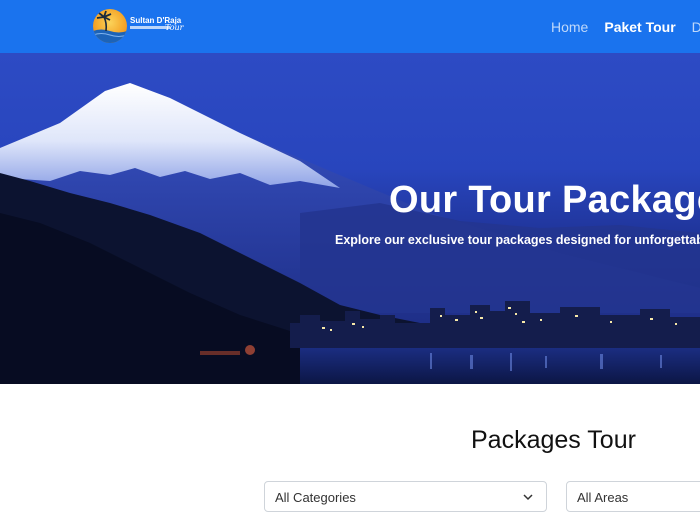 This screenshot has height=525, width=700. I want to click on nav-links: Home Paket Tour Dest, so click(625, 26).